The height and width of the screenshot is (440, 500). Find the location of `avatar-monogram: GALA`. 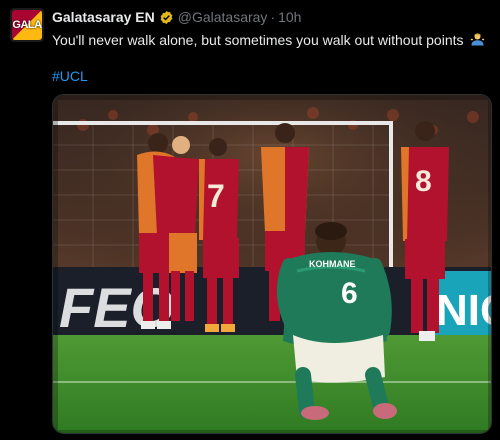

avatar-monogram: GALA is located at coordinates (27, 25).